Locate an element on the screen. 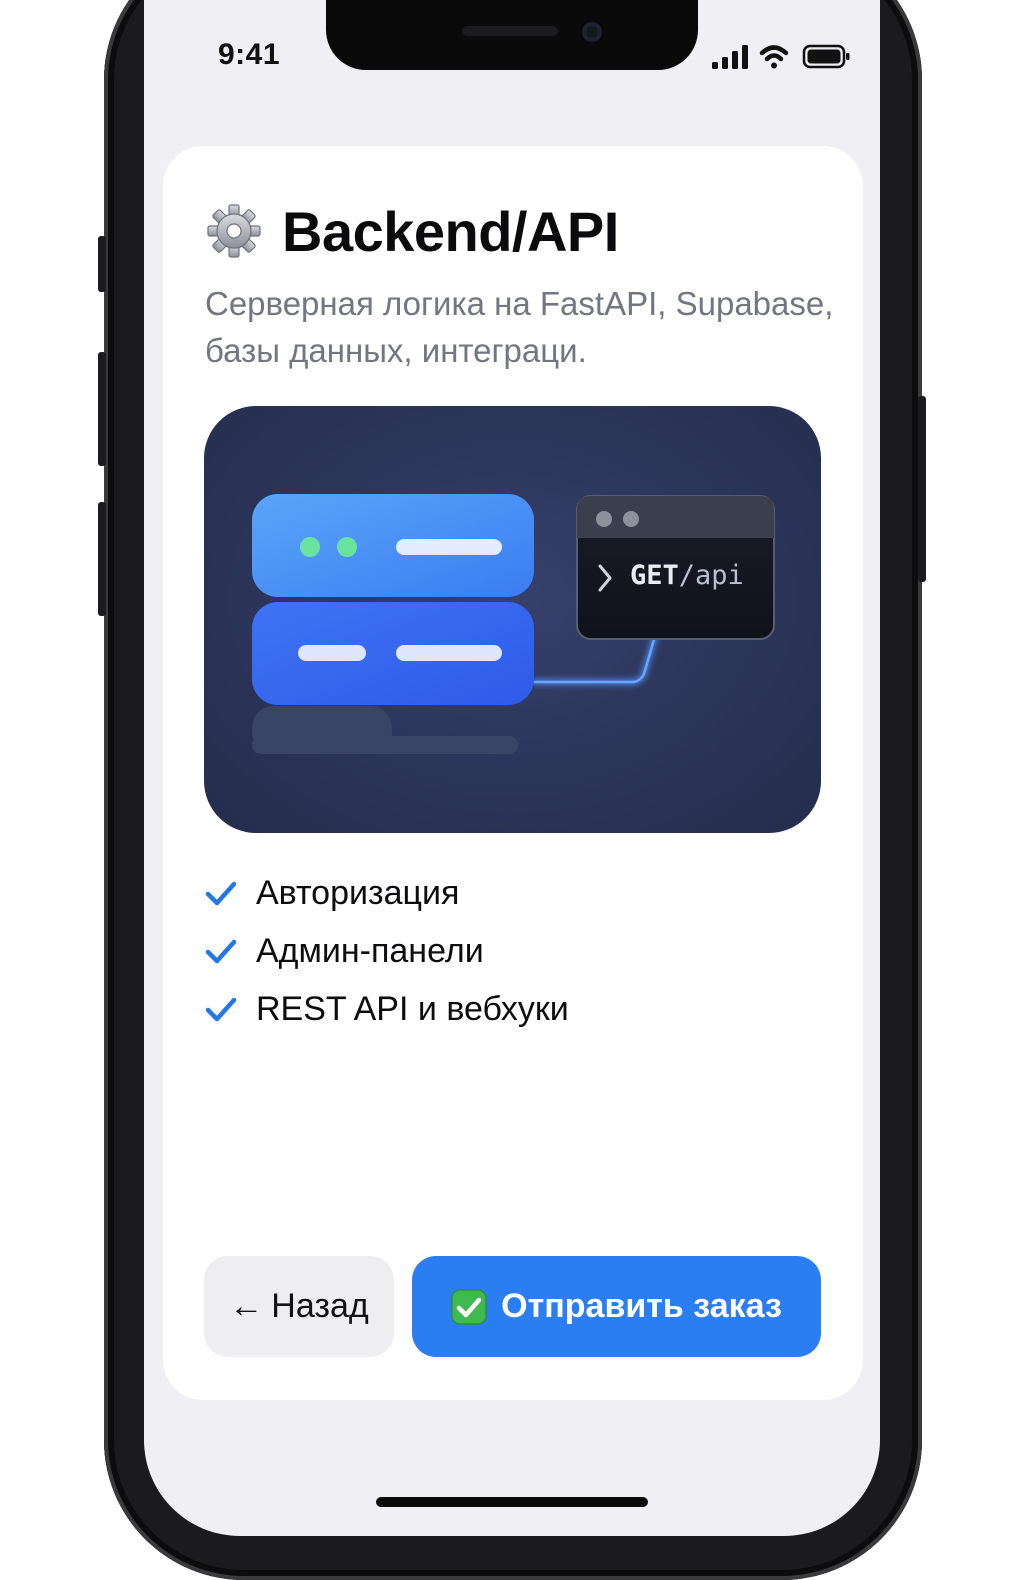 This screenshot has height=1580, width=1024. feature-item: Админ-панели is located at coordinates (514, 951).